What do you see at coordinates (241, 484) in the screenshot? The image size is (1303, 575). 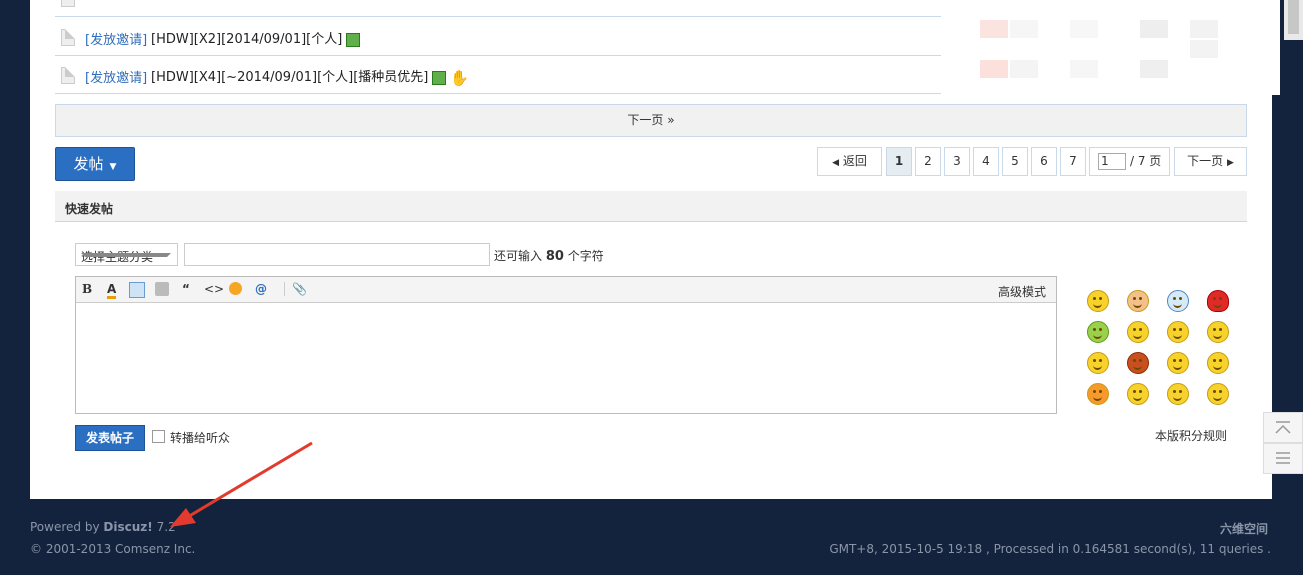 I see `annotation-arrow` at bounding box center [241, 484].